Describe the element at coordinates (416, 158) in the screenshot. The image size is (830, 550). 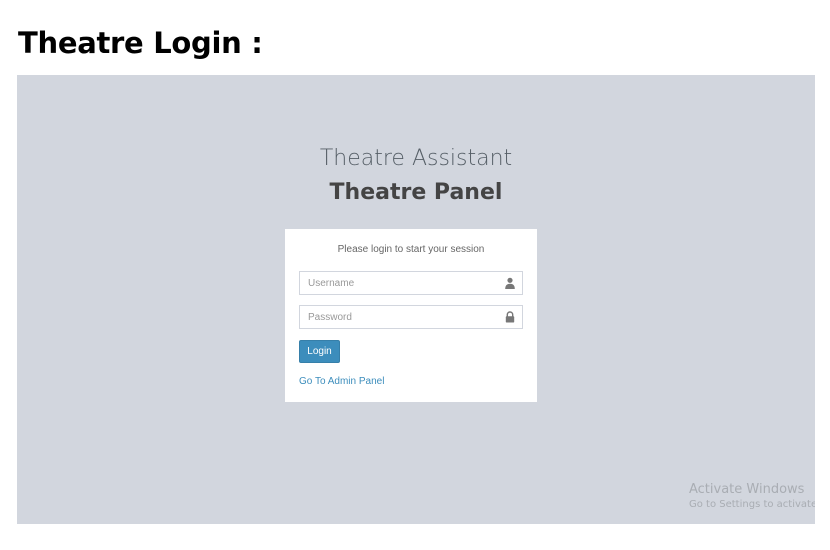
I see `brand-subtitle: Theatre Assistant` at that location.